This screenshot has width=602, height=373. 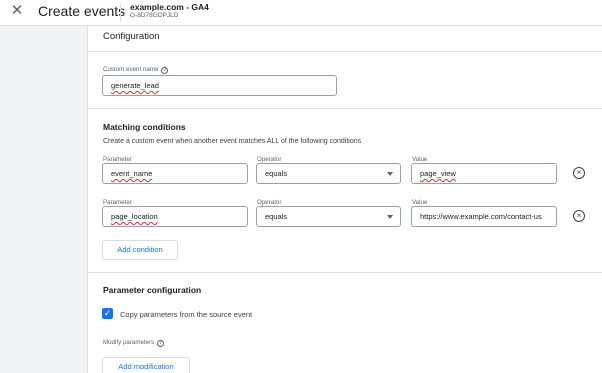 I want to click on add-condition-button: Add condition, so click(x=140, y=250).